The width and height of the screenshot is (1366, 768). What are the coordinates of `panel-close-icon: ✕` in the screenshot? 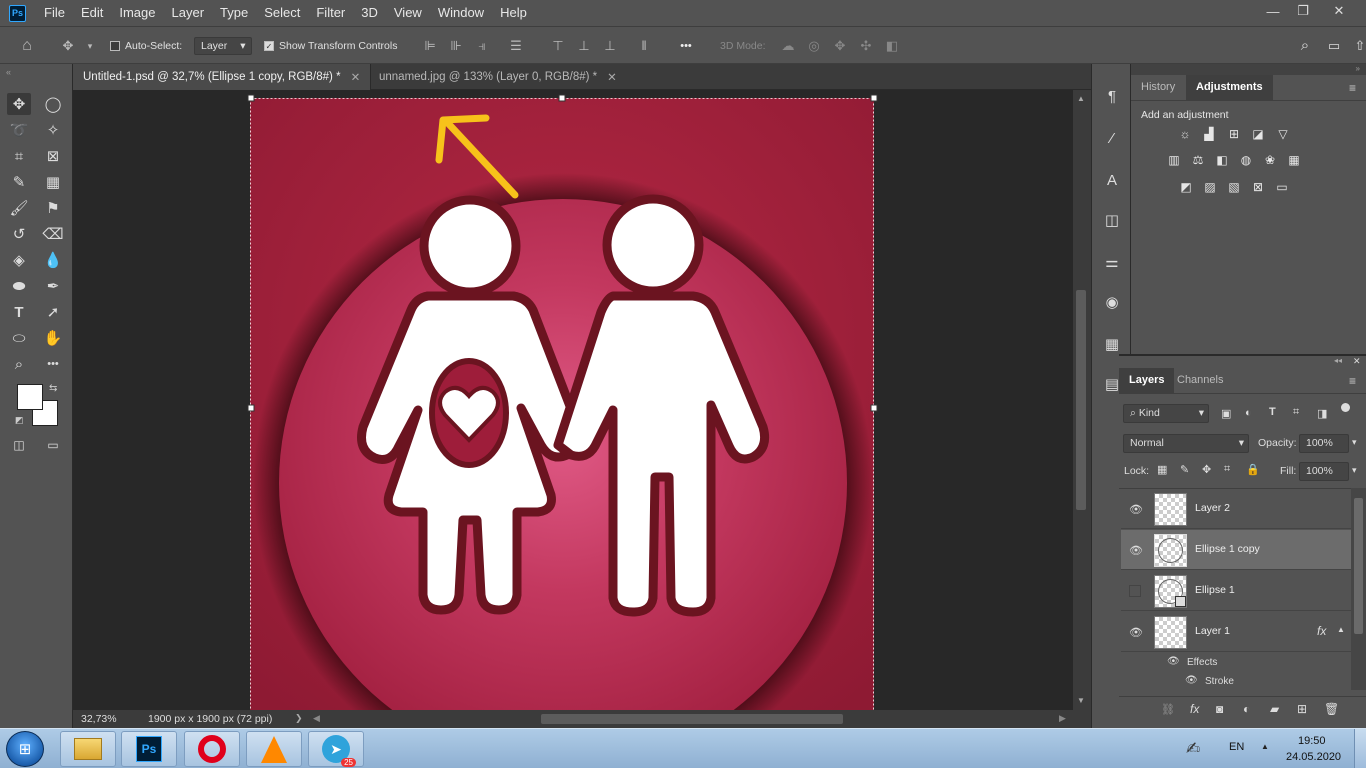 It's located at (1357, 361).